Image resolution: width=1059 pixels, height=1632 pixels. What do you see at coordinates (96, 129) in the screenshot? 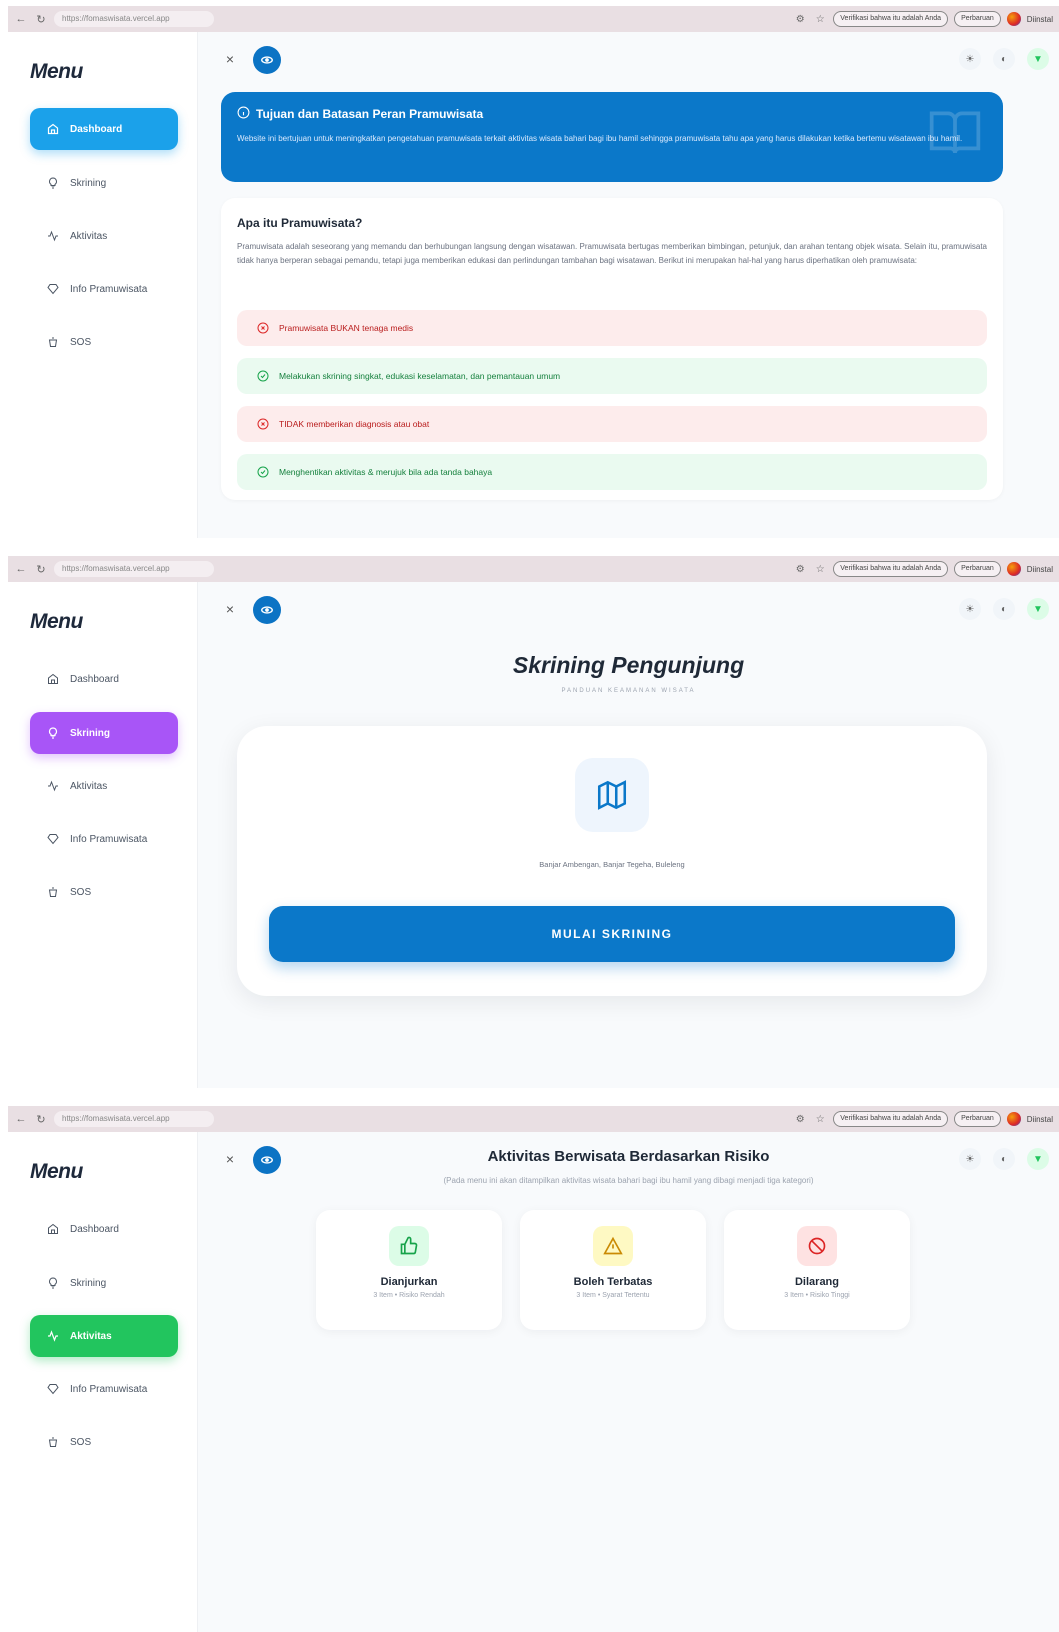
I see `sidebar-item-label: Dashboard` at bounding box center [96, 129].